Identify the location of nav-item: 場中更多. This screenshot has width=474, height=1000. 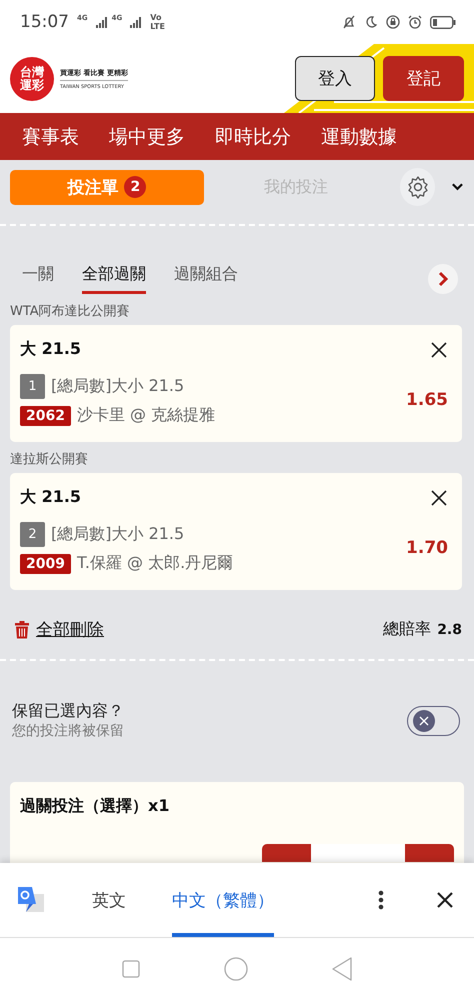
(147, 137).